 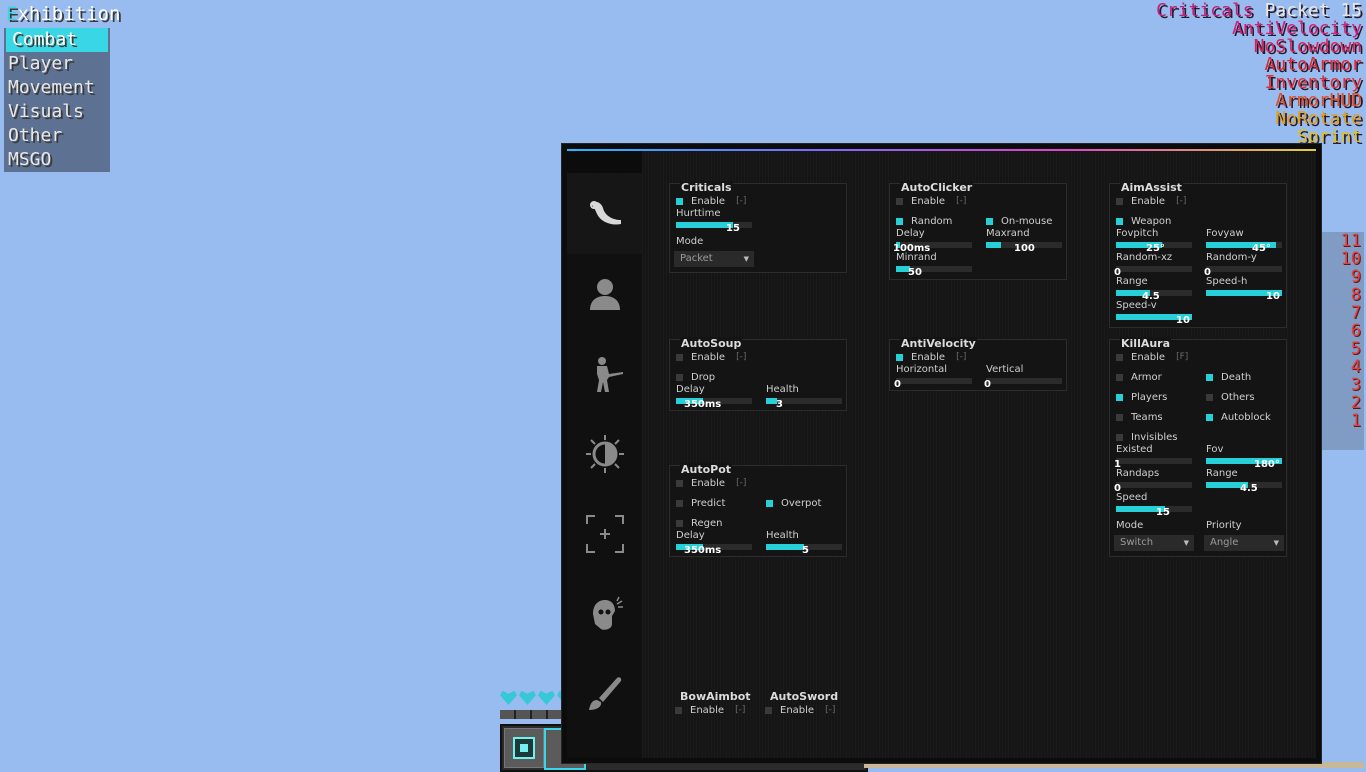 What do you see at coordinates (1143, 221) in the screenshot?
I see `weapon-toggle: Weapon` at bounding box center [1143, 221].